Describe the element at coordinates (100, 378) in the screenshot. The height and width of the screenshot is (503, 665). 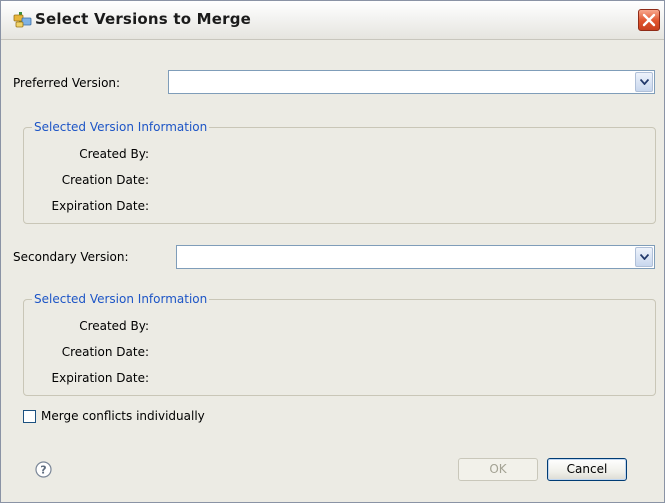
I see `secondary-expiration-date-label: Expiration Date:` at that location.